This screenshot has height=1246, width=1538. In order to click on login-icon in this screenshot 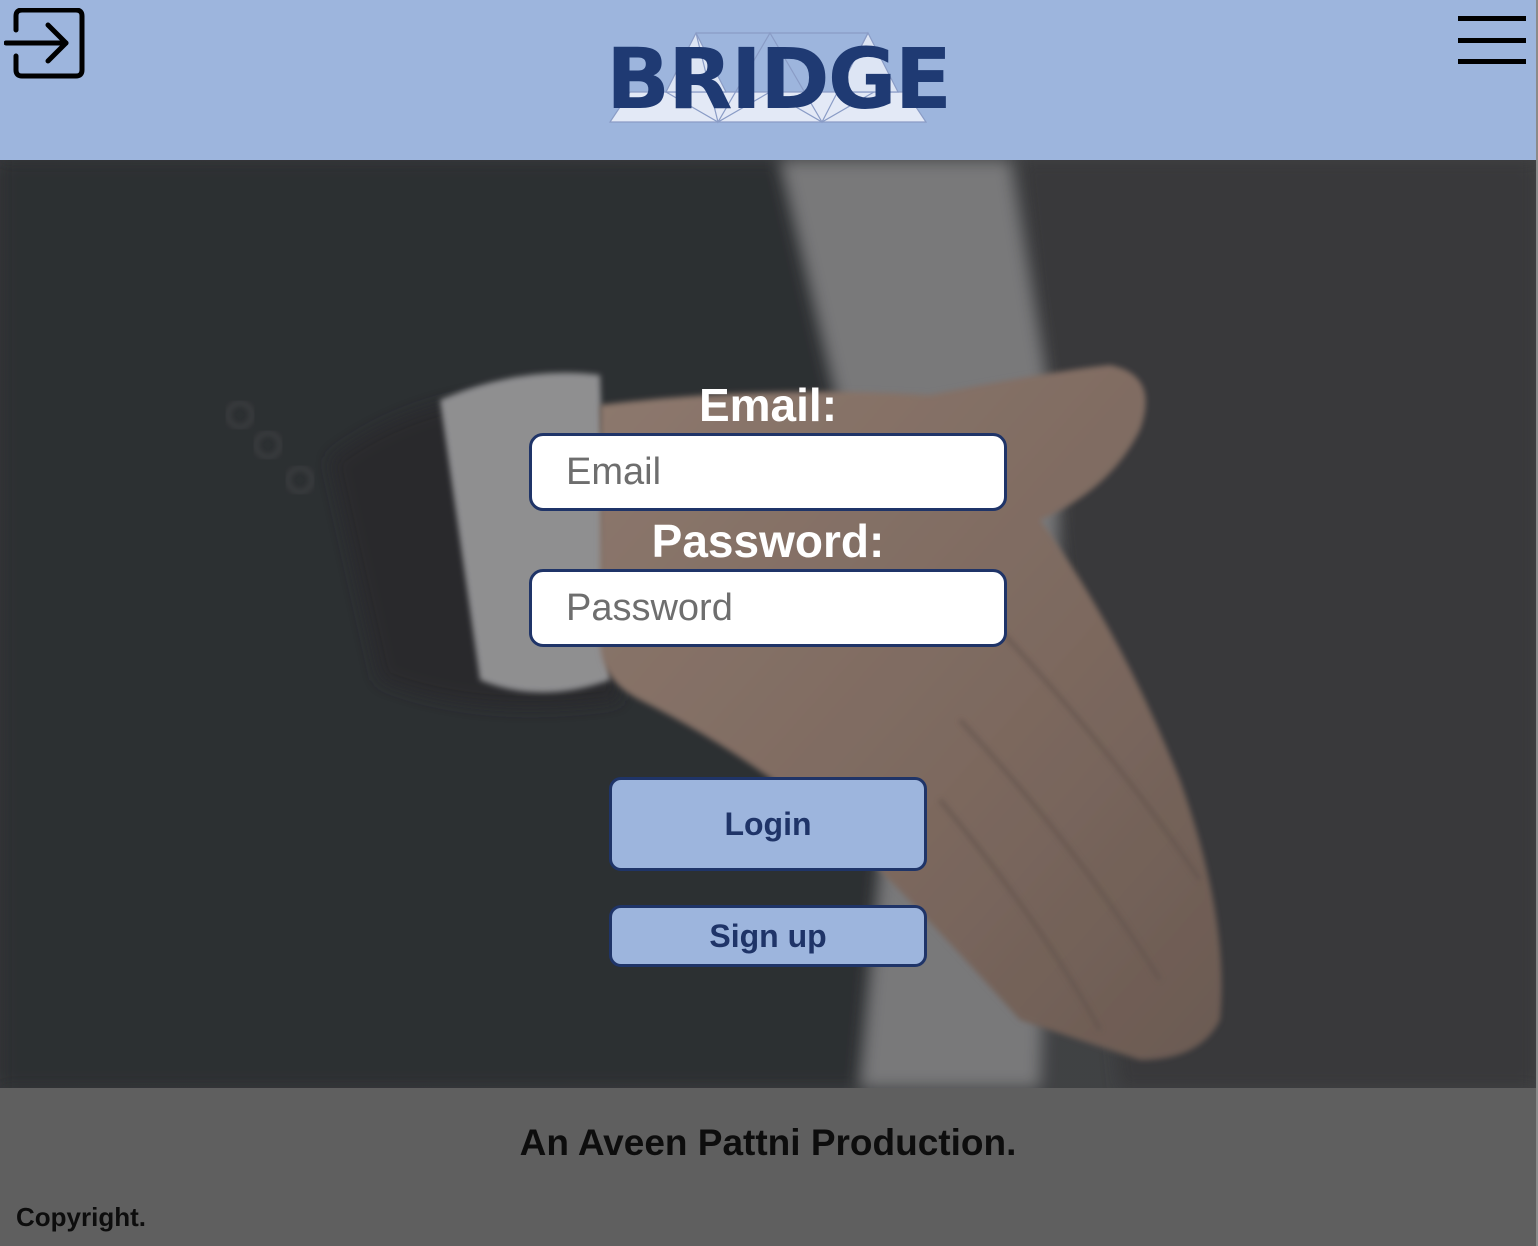, I will do `click(44, 43)`.